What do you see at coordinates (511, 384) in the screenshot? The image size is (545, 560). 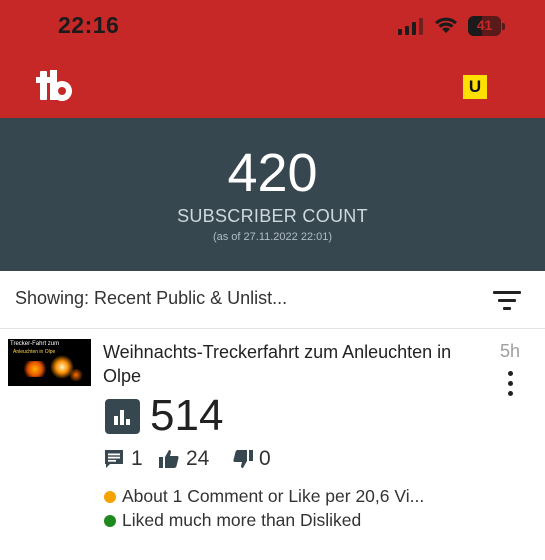 I see `more-options-icon` at bounding box center [511, 384].